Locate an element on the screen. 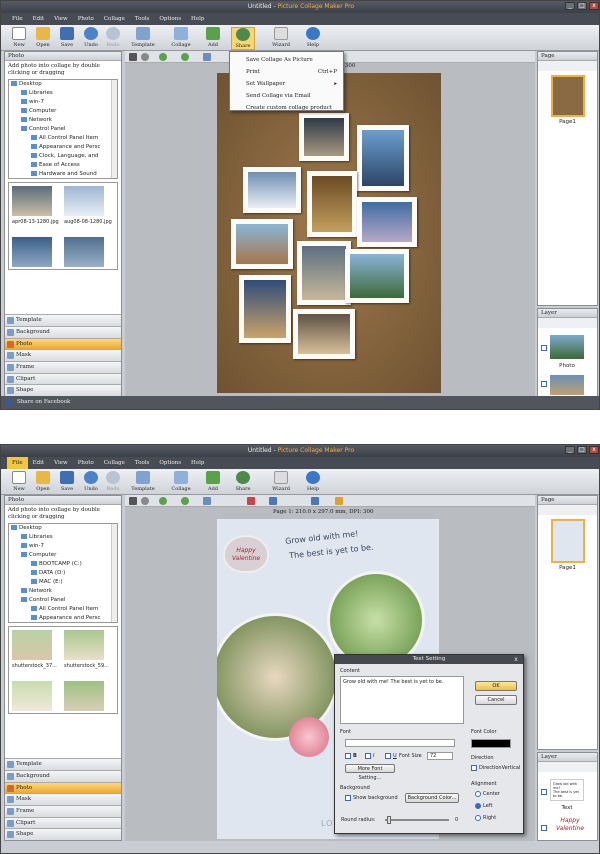  tab-shape: Shape is located at coordinates (63, 834).